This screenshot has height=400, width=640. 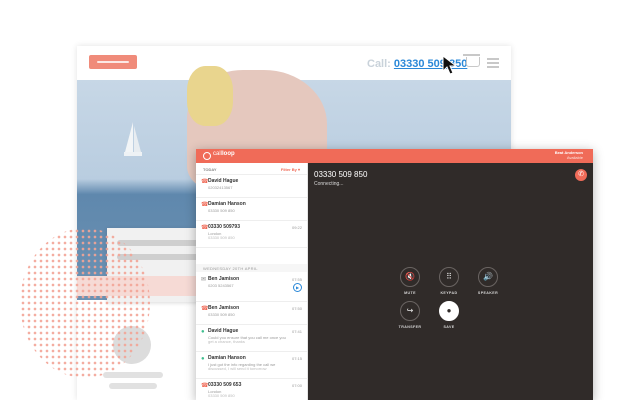 I want to click on sailboat-image, so click(x=133, y=140).